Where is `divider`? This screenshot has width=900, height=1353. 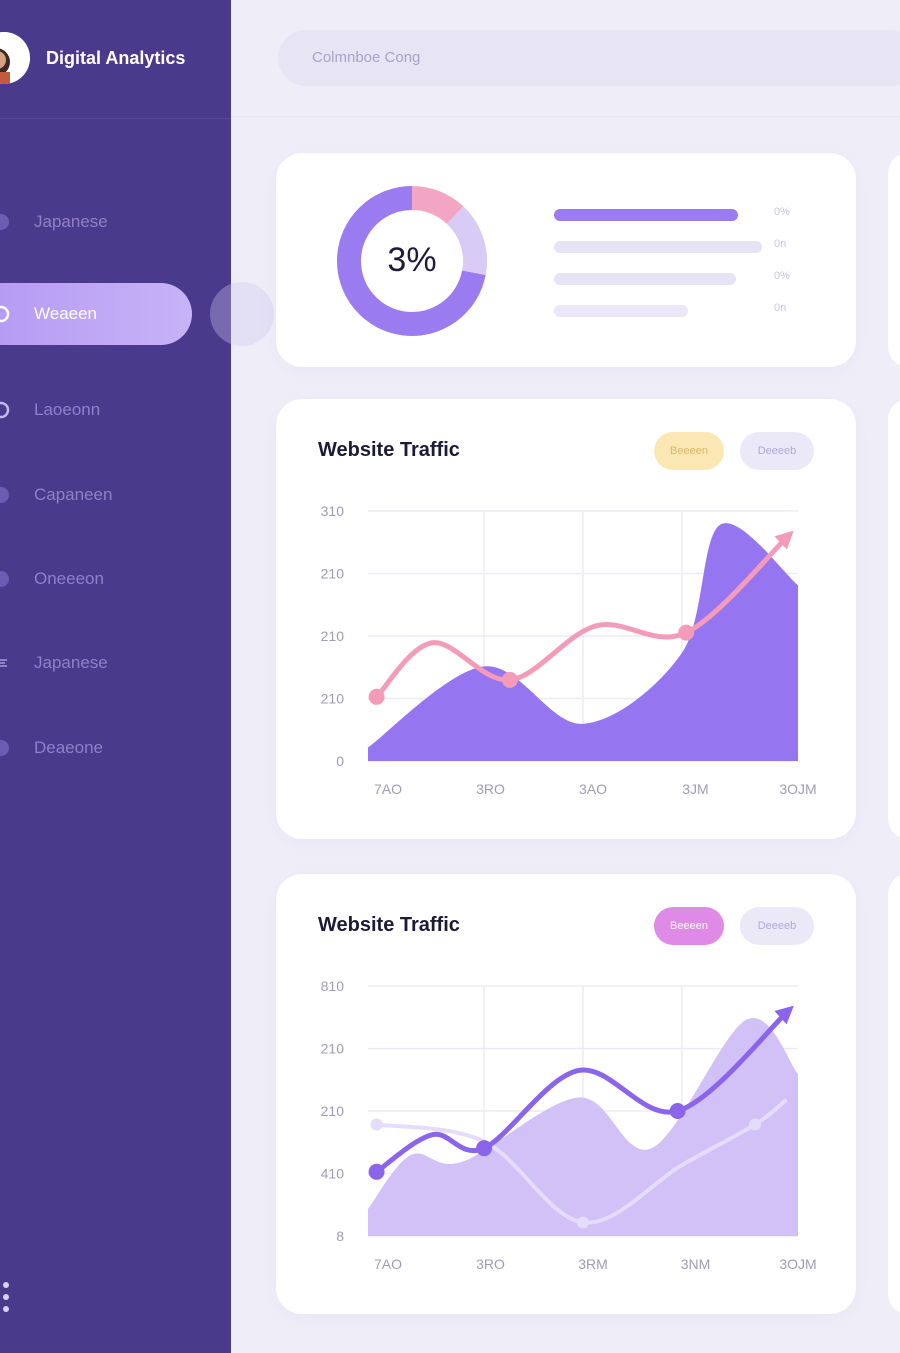 divider is located at coordinates (115, 118).